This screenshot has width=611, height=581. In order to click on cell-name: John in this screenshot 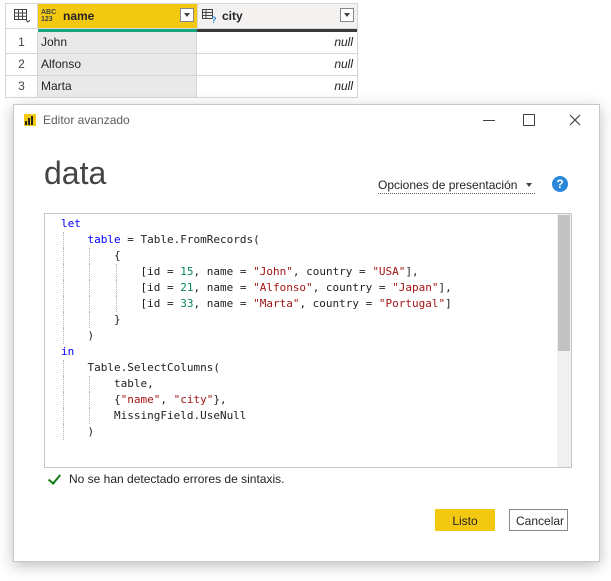, I will do `click(117, 42)`.